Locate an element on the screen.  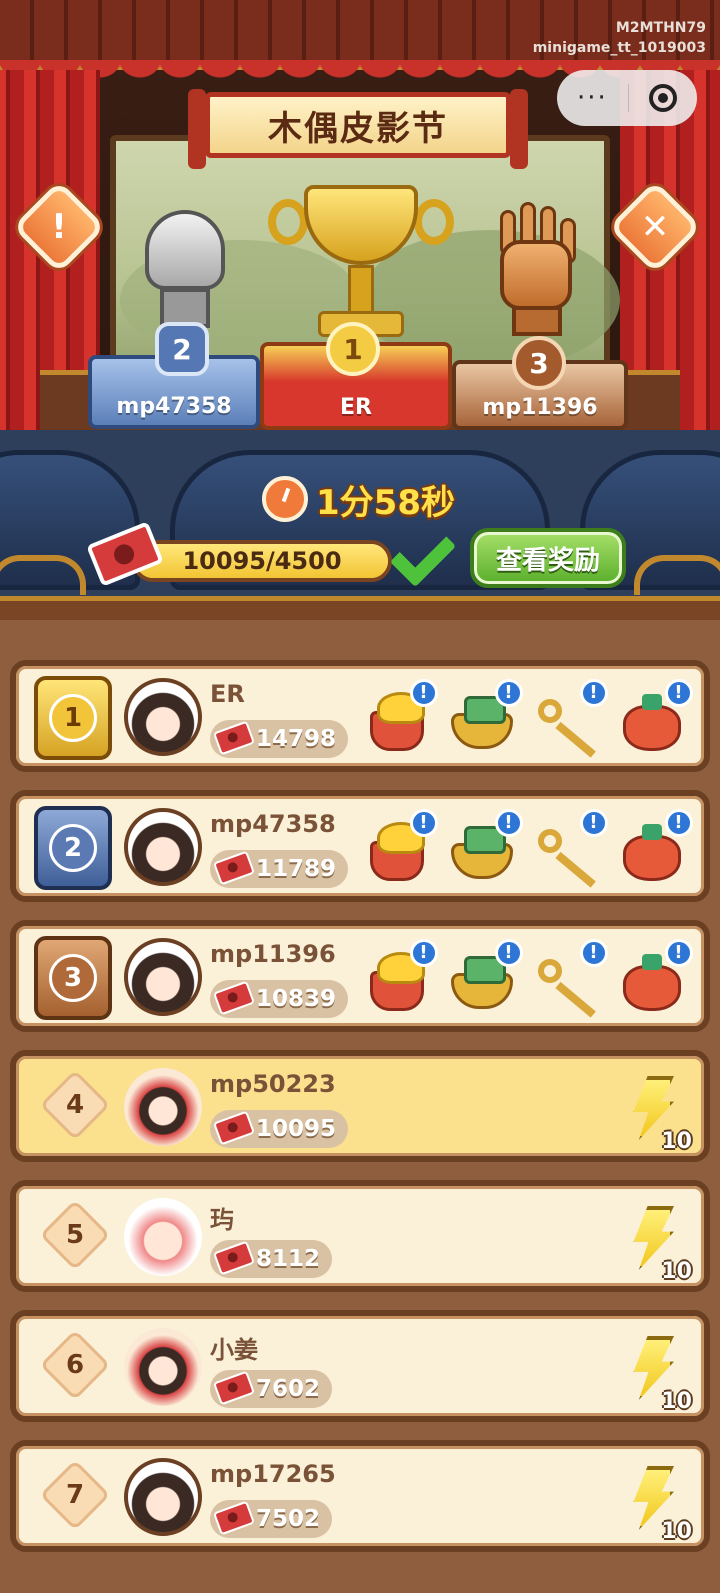
score-value: 10095 is located at coordinates (296, 1129).